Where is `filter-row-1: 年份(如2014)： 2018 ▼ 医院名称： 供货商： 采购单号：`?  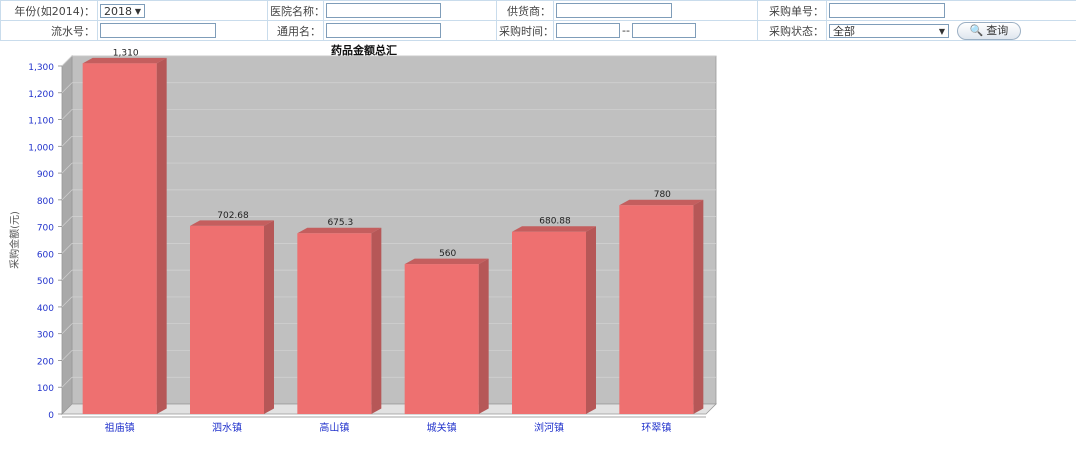 filter-row-1: 年份(如2014)： 2018 ▼ 医院名称： 供货商： 采购单号： is located at coordinates (538, 10).